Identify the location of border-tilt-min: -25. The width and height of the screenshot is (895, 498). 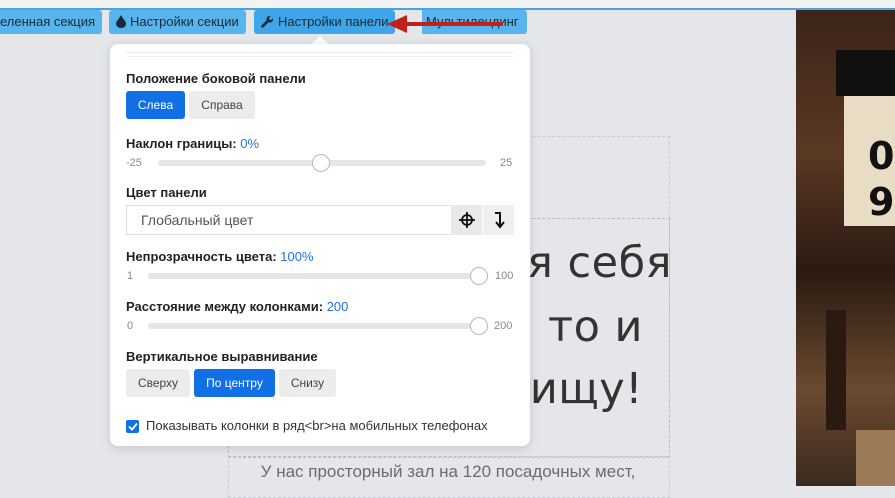
(134, 163).